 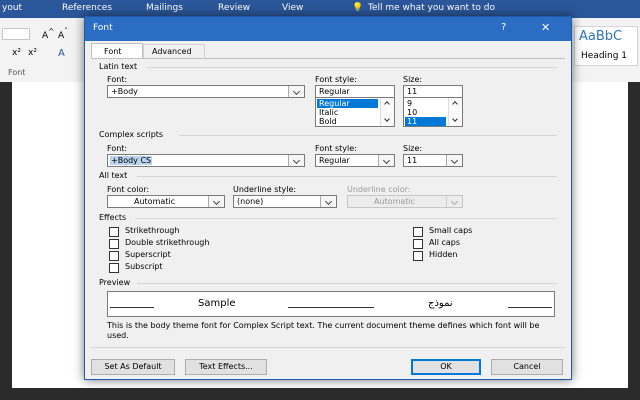 What do you see at coordinates (601, 36) in the screenshot?
I see `style-preview: AaBbC` at bounding box center [601, 36].